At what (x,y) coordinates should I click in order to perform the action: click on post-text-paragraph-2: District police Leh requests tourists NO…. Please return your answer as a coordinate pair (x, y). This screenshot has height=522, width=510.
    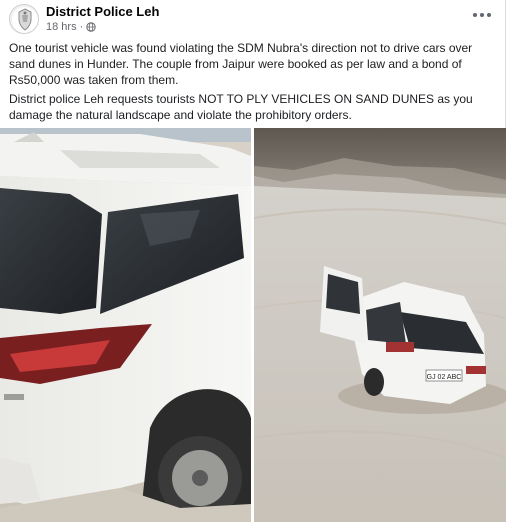
    Looking at the image, I should click on (241, 107).